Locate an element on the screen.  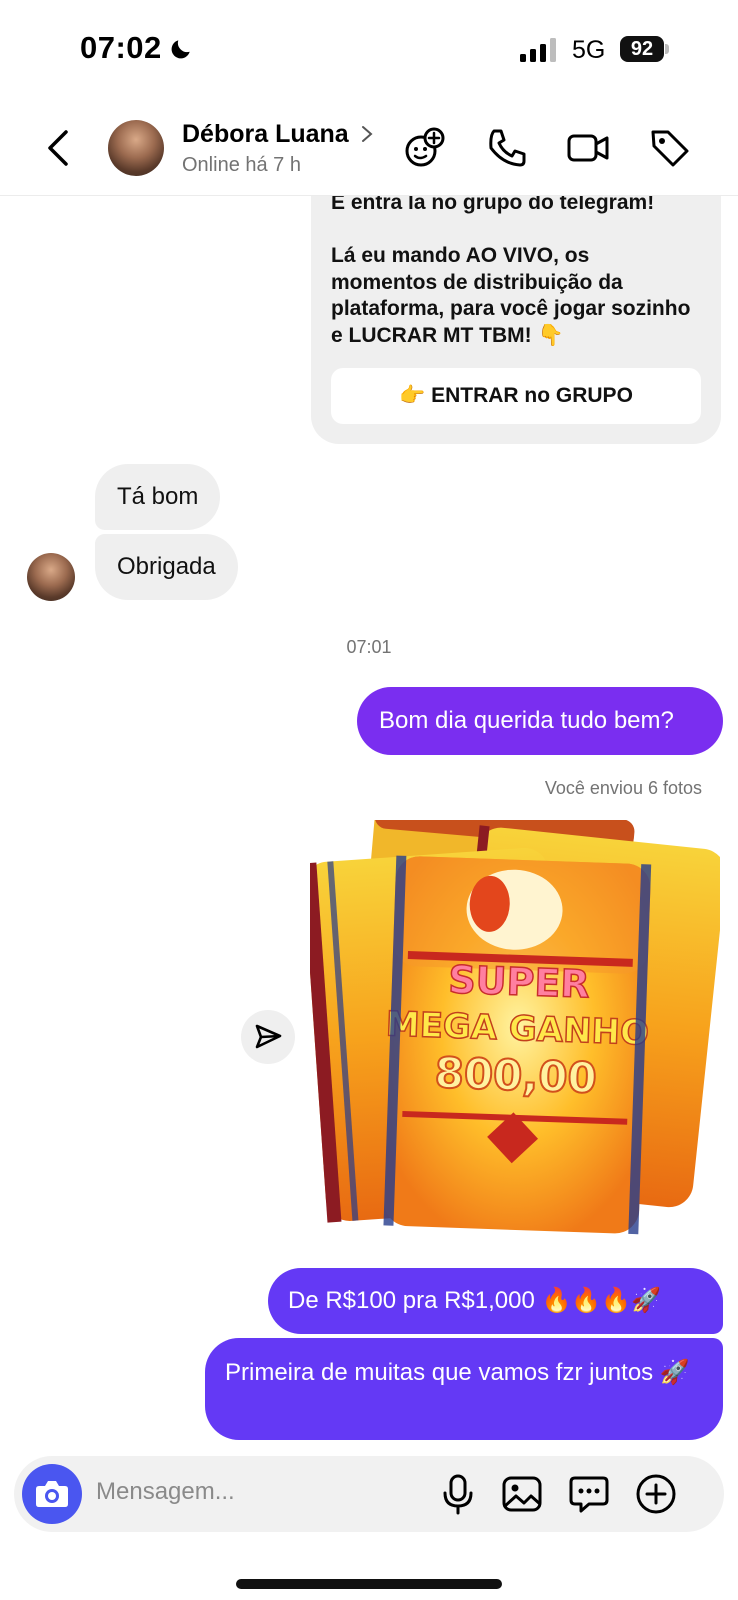
gallery-icon is located at coordinates (522, 1494).